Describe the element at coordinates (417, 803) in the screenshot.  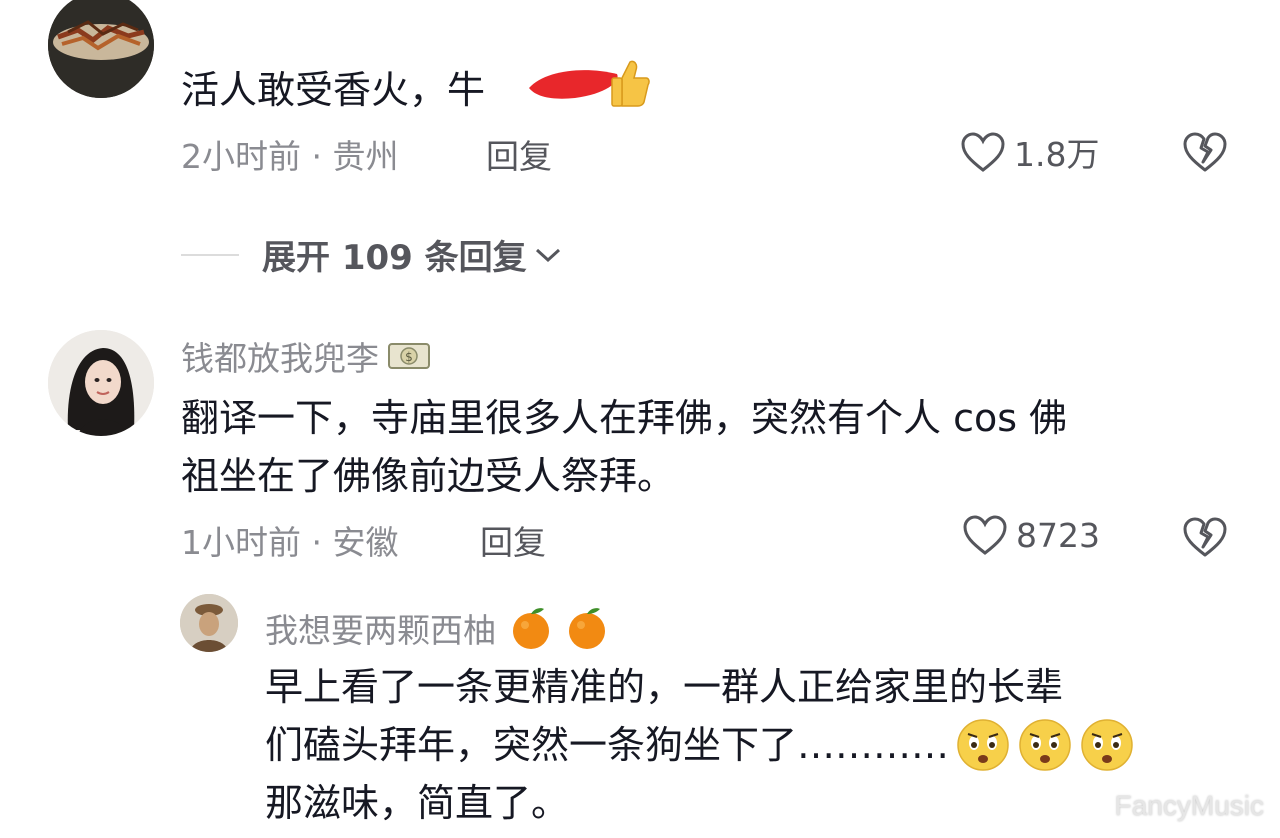
I see `reply-text-line: 那滋味，简直了。` at that location.